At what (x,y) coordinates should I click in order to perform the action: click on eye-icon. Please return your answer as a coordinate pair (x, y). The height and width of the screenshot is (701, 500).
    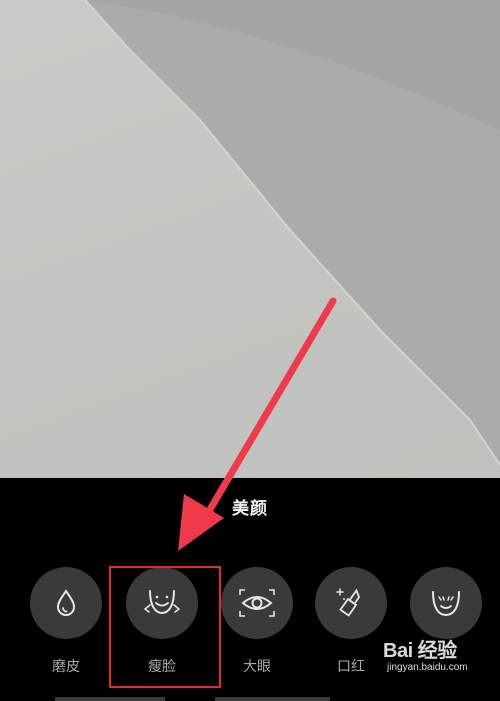
    Looking at the image, I should click on (257, 603).